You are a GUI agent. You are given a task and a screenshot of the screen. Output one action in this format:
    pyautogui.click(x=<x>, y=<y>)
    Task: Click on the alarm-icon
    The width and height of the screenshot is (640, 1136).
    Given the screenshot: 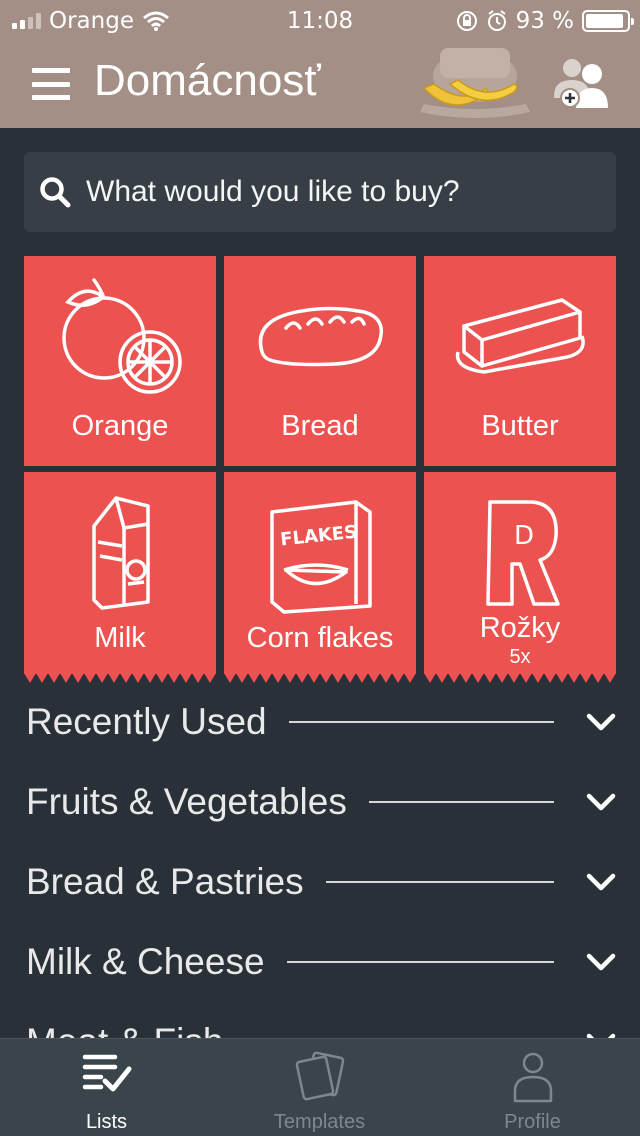 What is the action you would take?
    pyautogui.click(x=496, y=20)
    